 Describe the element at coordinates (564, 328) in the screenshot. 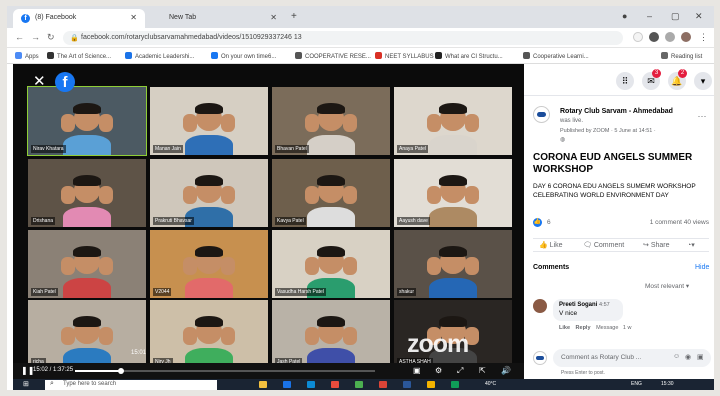

I see `comment-like-link: Like` at that location.